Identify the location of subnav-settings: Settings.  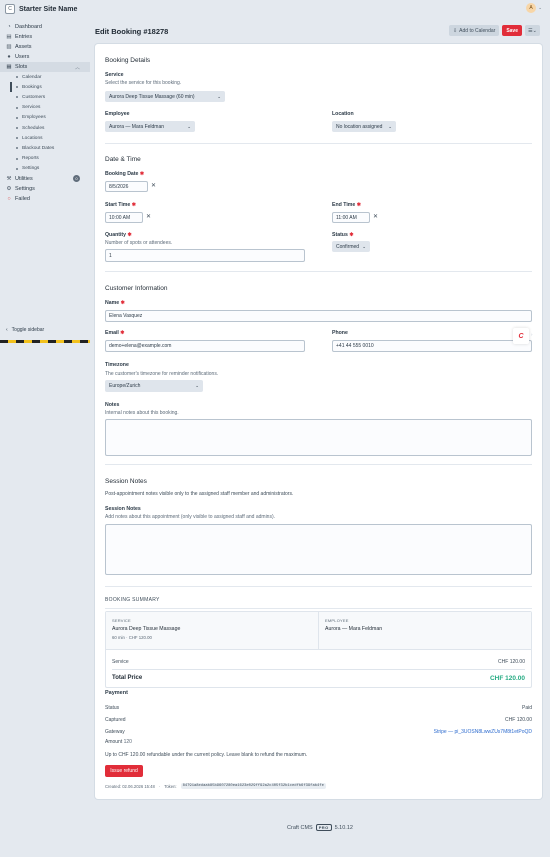
(50, 169).